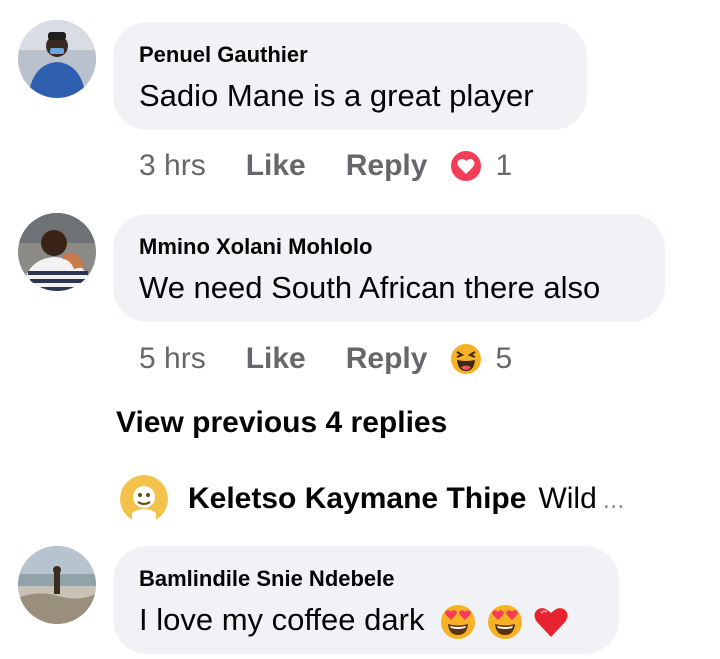  What do you see at coordinates (466, 166) in the screenshot?
I see `love-reaction-icon` at bounding box center [466, 166].